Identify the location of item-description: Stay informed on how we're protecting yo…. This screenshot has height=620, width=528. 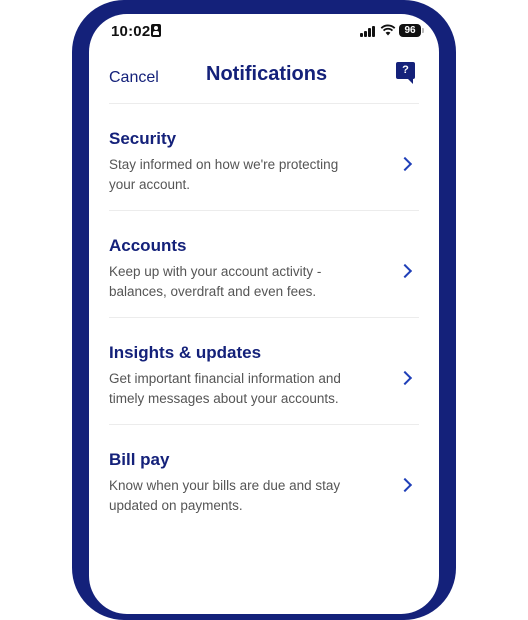
(224, 174).